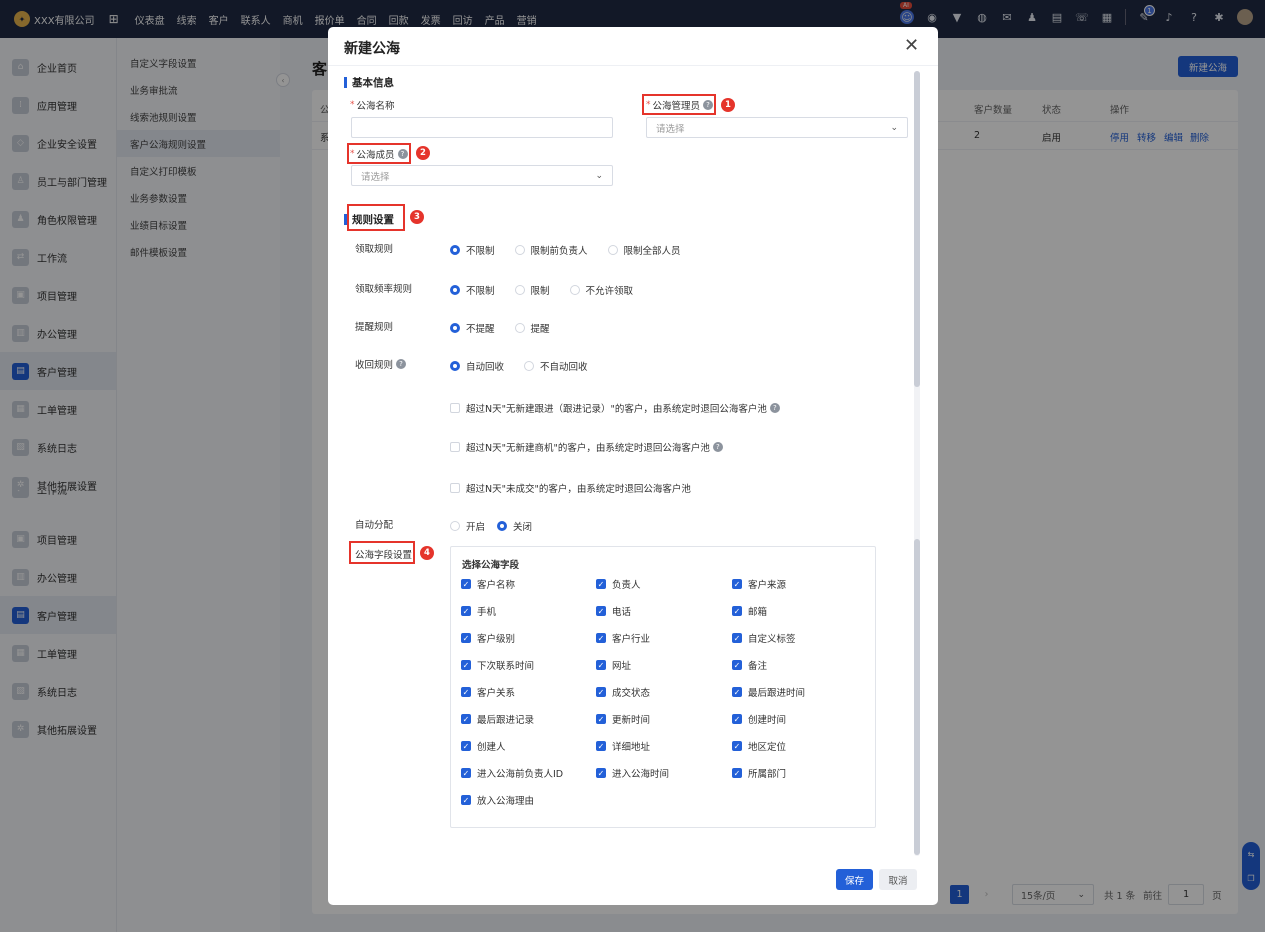 The height and width of the screenshot is (932, 1265). I want to click on pool-member-select: 请选择 ⌄, so click(482, 175).